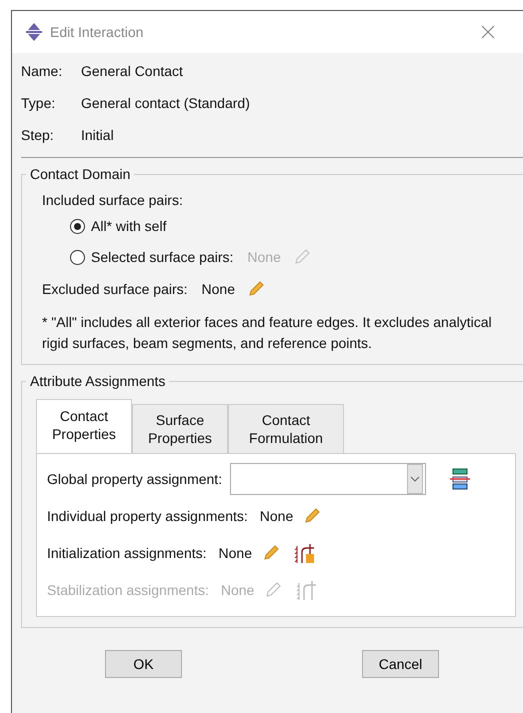  What do you see at coordinates (97, 32) in the screenshot?
I see `window-title: Edit Interaction` at bounding box center [97, 32].